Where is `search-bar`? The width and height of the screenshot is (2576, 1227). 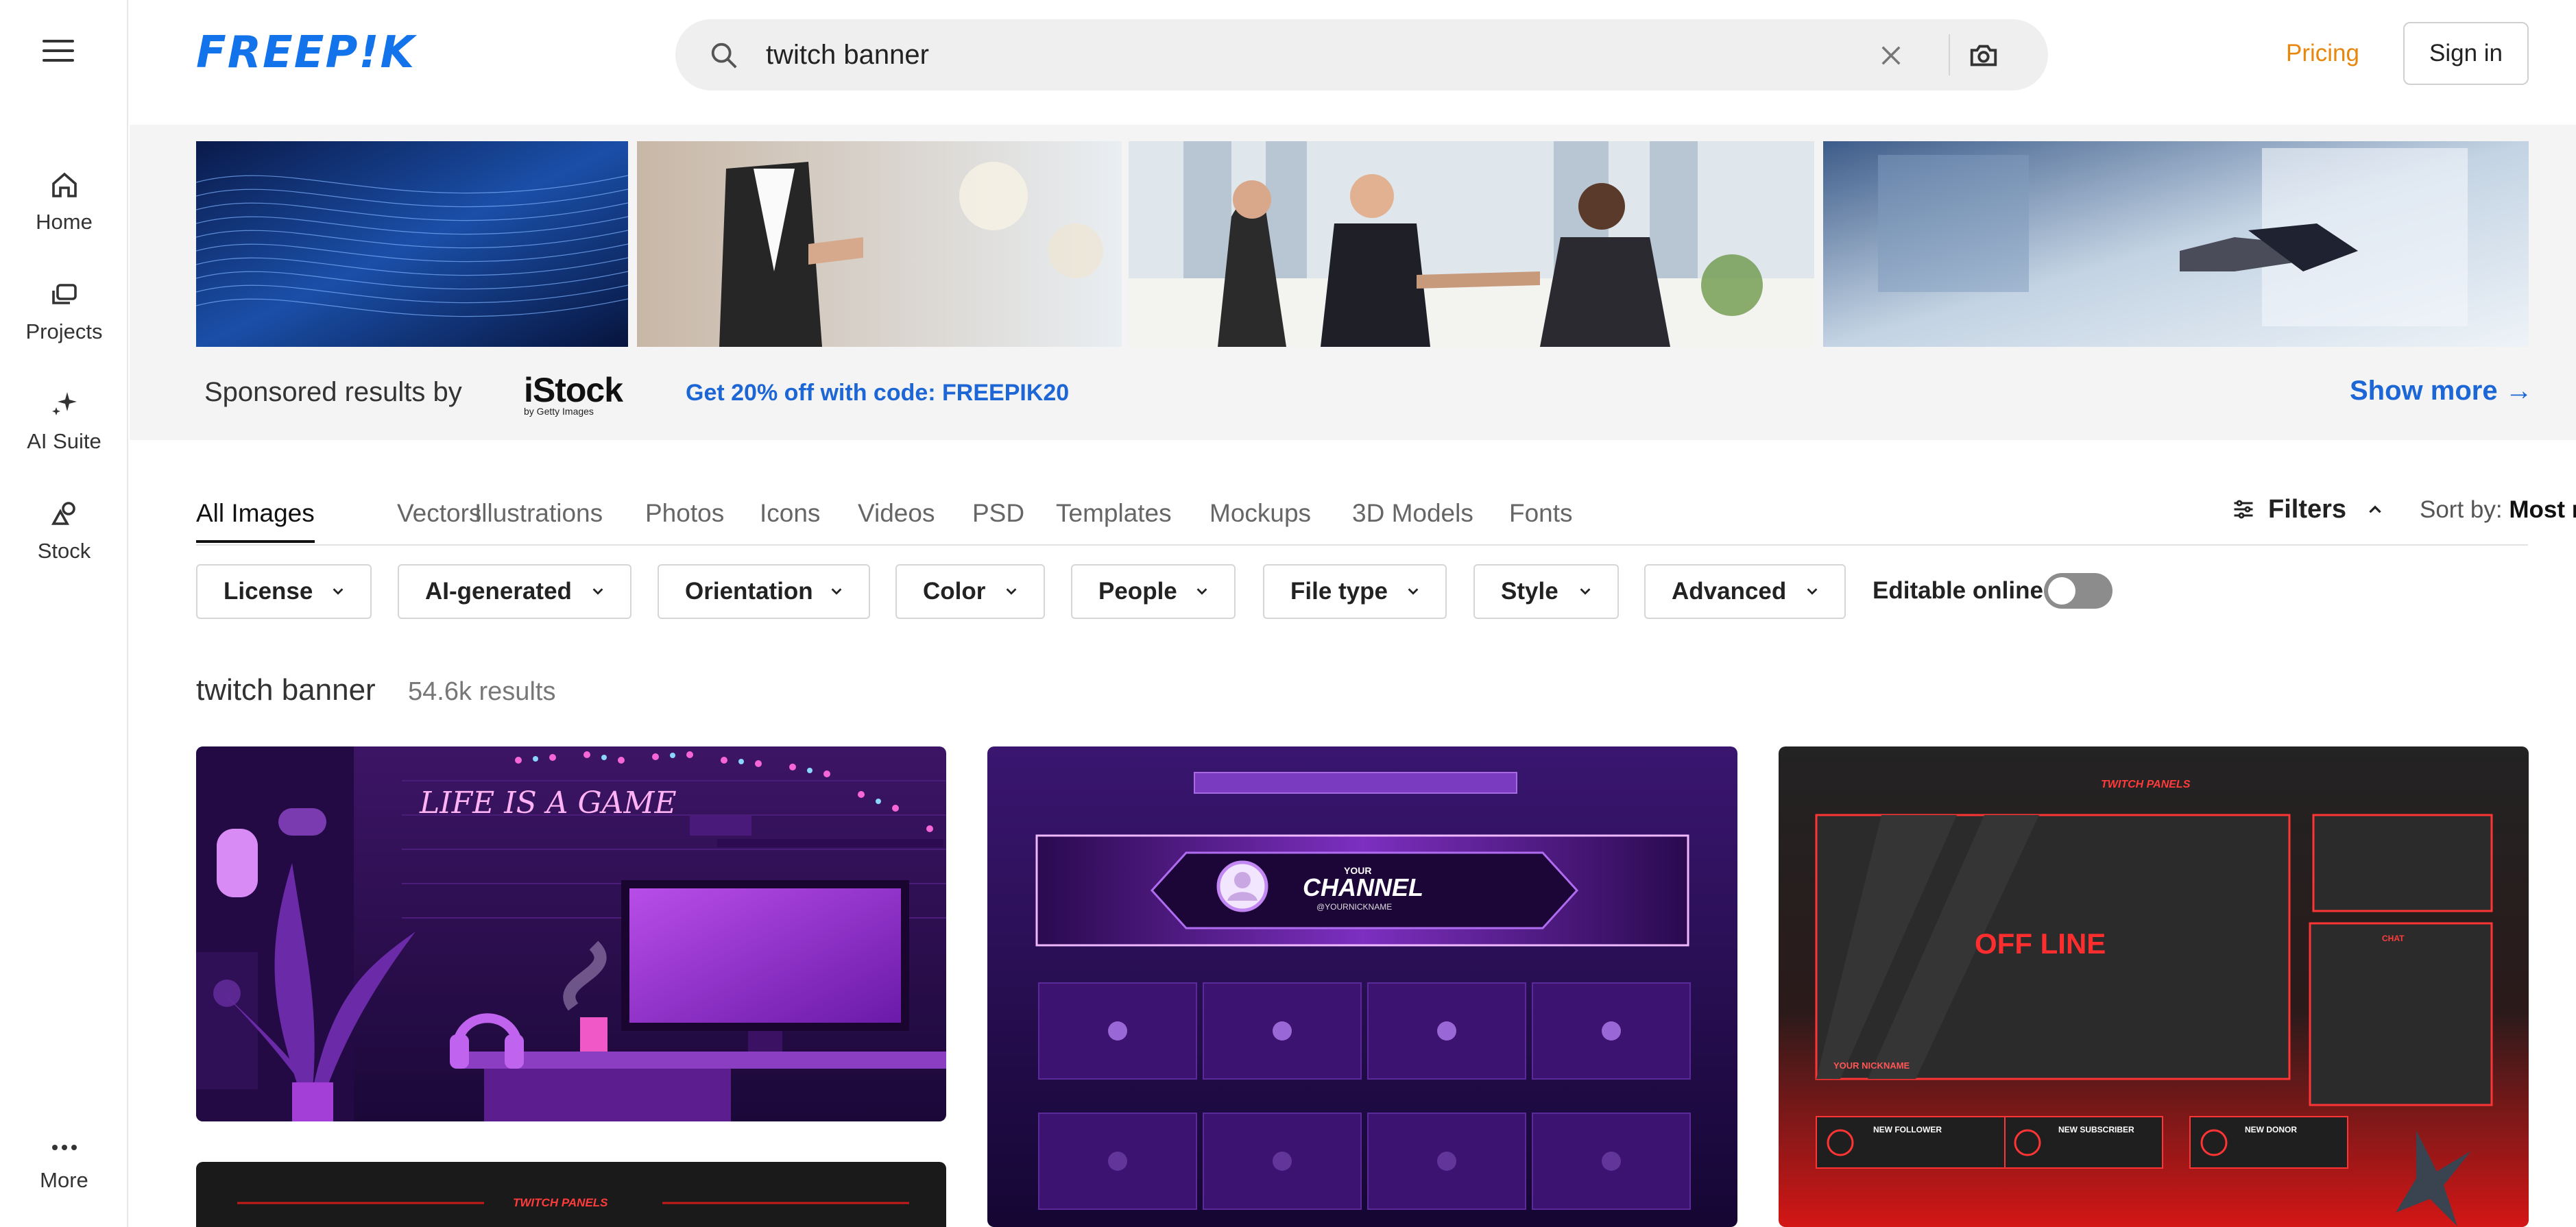
search-bar is located at coordinates (1362, 54).